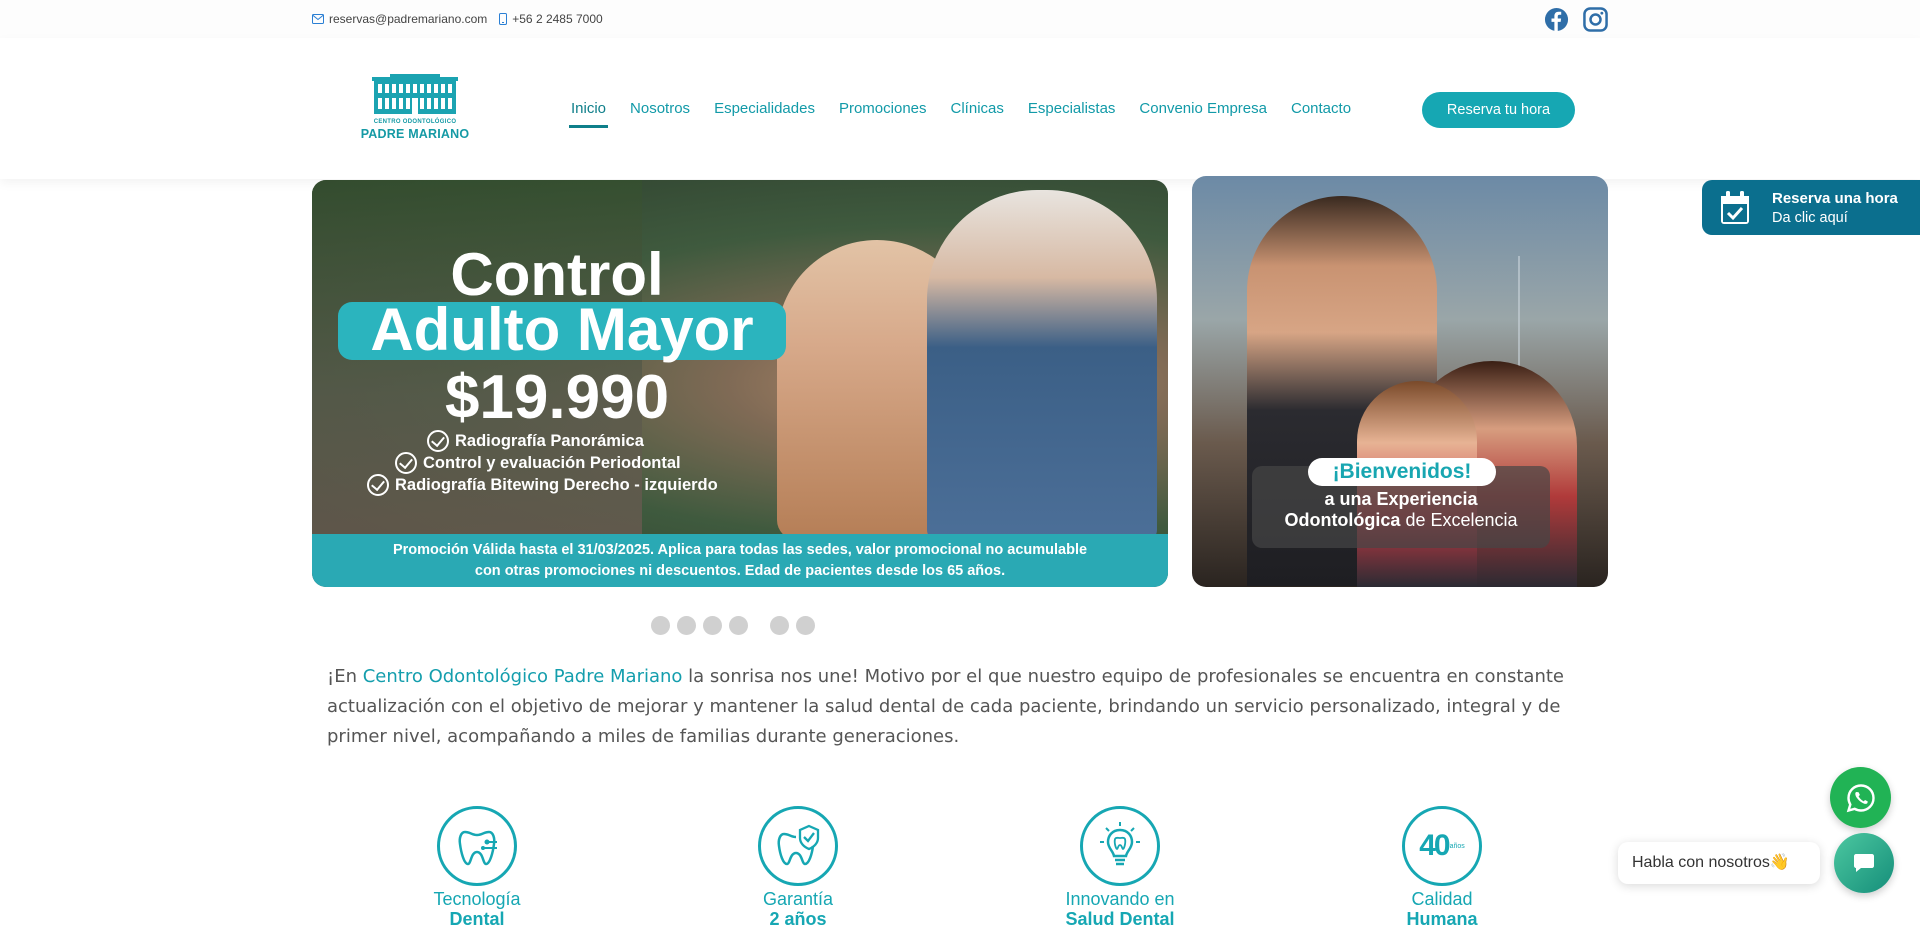 This screenshot has height=945, width=1920. What do you see at coordinates (798, 899) in the screenshot?
I see `feature-title: Garantía` at bounding box center [798, 899].